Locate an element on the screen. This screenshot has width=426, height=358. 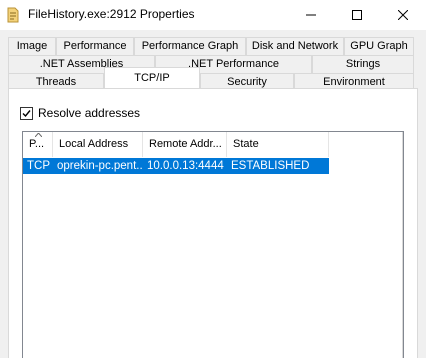
minimize-icon is located at coordinates (311, 15).